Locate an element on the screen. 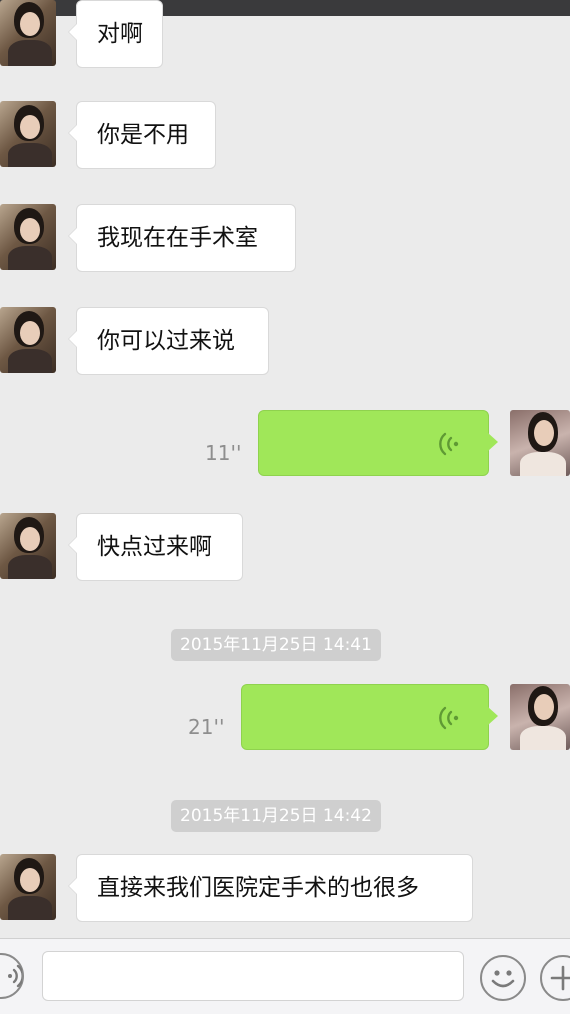 Image resolution: width=570 pixels, height=1014 pixels. plus-icon is located at coordinates (560, 978).